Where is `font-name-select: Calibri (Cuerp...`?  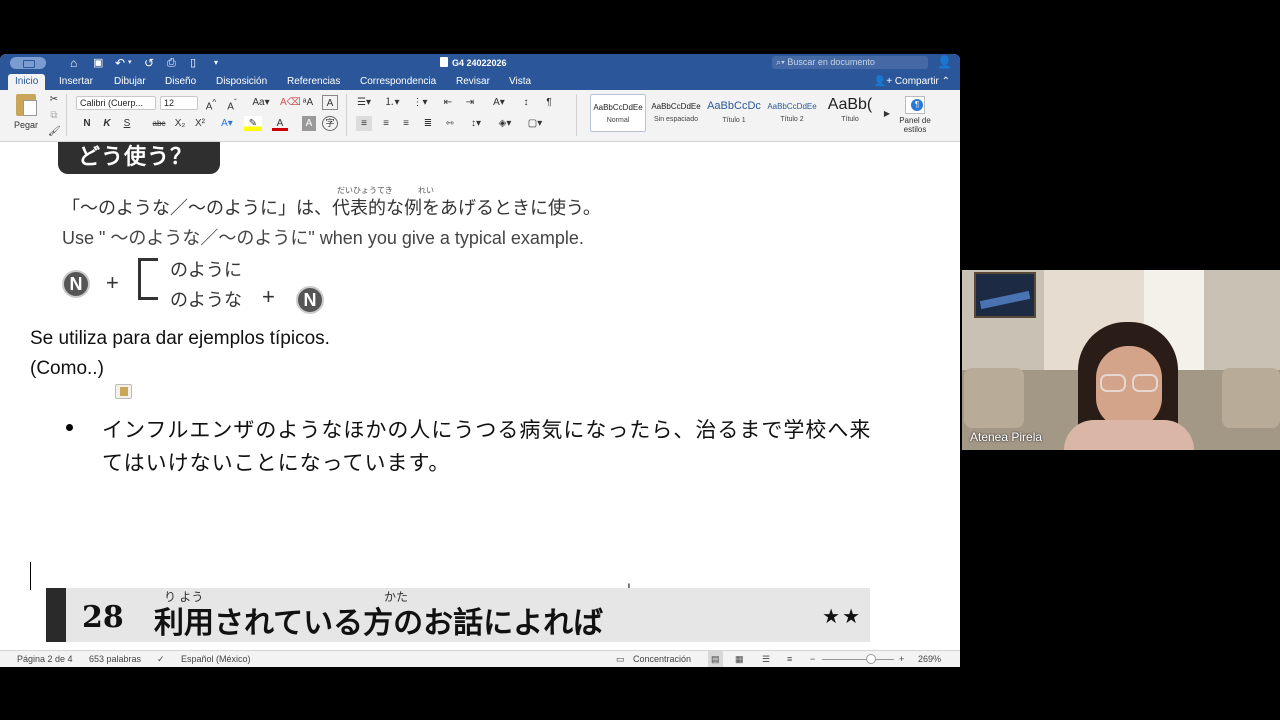
font-name-select: Calibri (Cuerp... is located at coordinates (116, 103).